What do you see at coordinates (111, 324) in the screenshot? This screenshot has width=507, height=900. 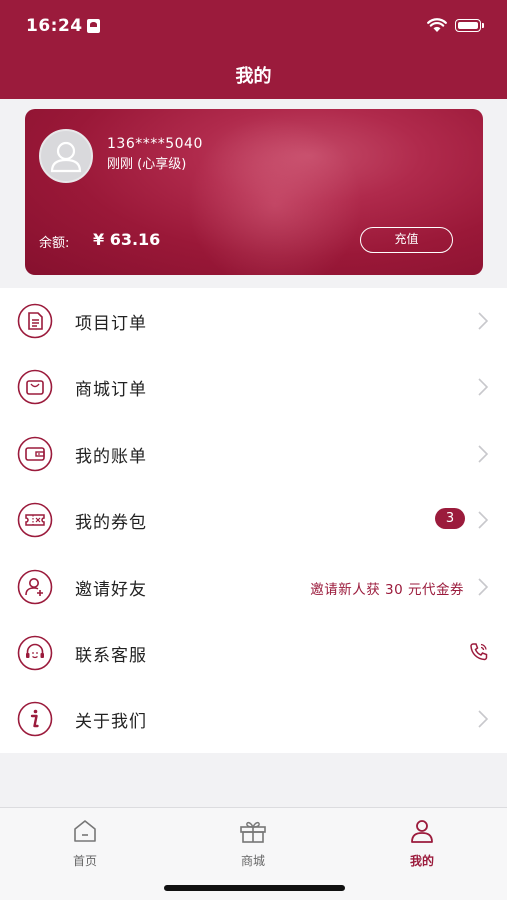 I see `menu-item-label: 项目订单` at bounding box center [111, 324].